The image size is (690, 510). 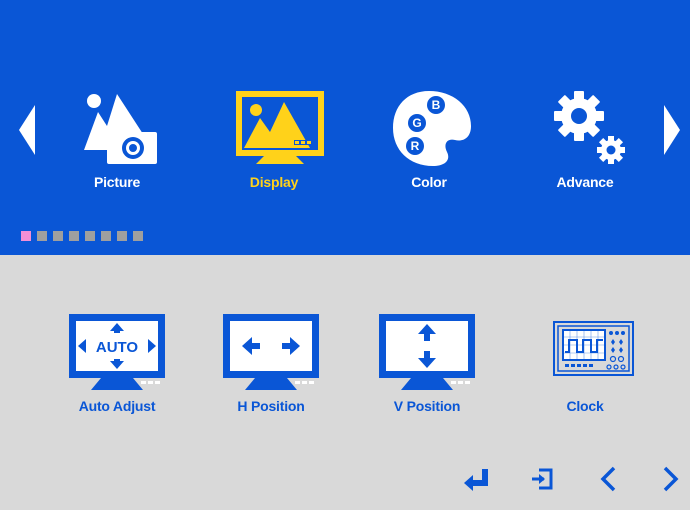 What do you see at coordinates (670, 479) in the screenshot?
I see `next-icon` at bounding box center [670, 479].